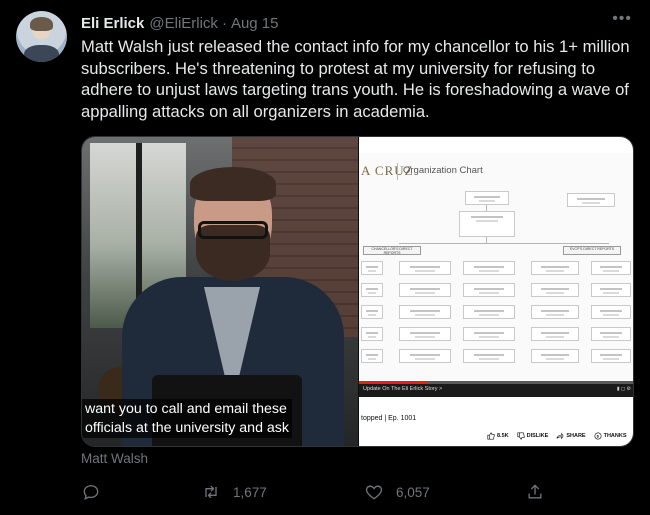 Image resolution: width=650 pixels, height=515 pixels. Describe the element at coordinates (496, 382) in the screenshot. I see `video-progress-bar` at that location.